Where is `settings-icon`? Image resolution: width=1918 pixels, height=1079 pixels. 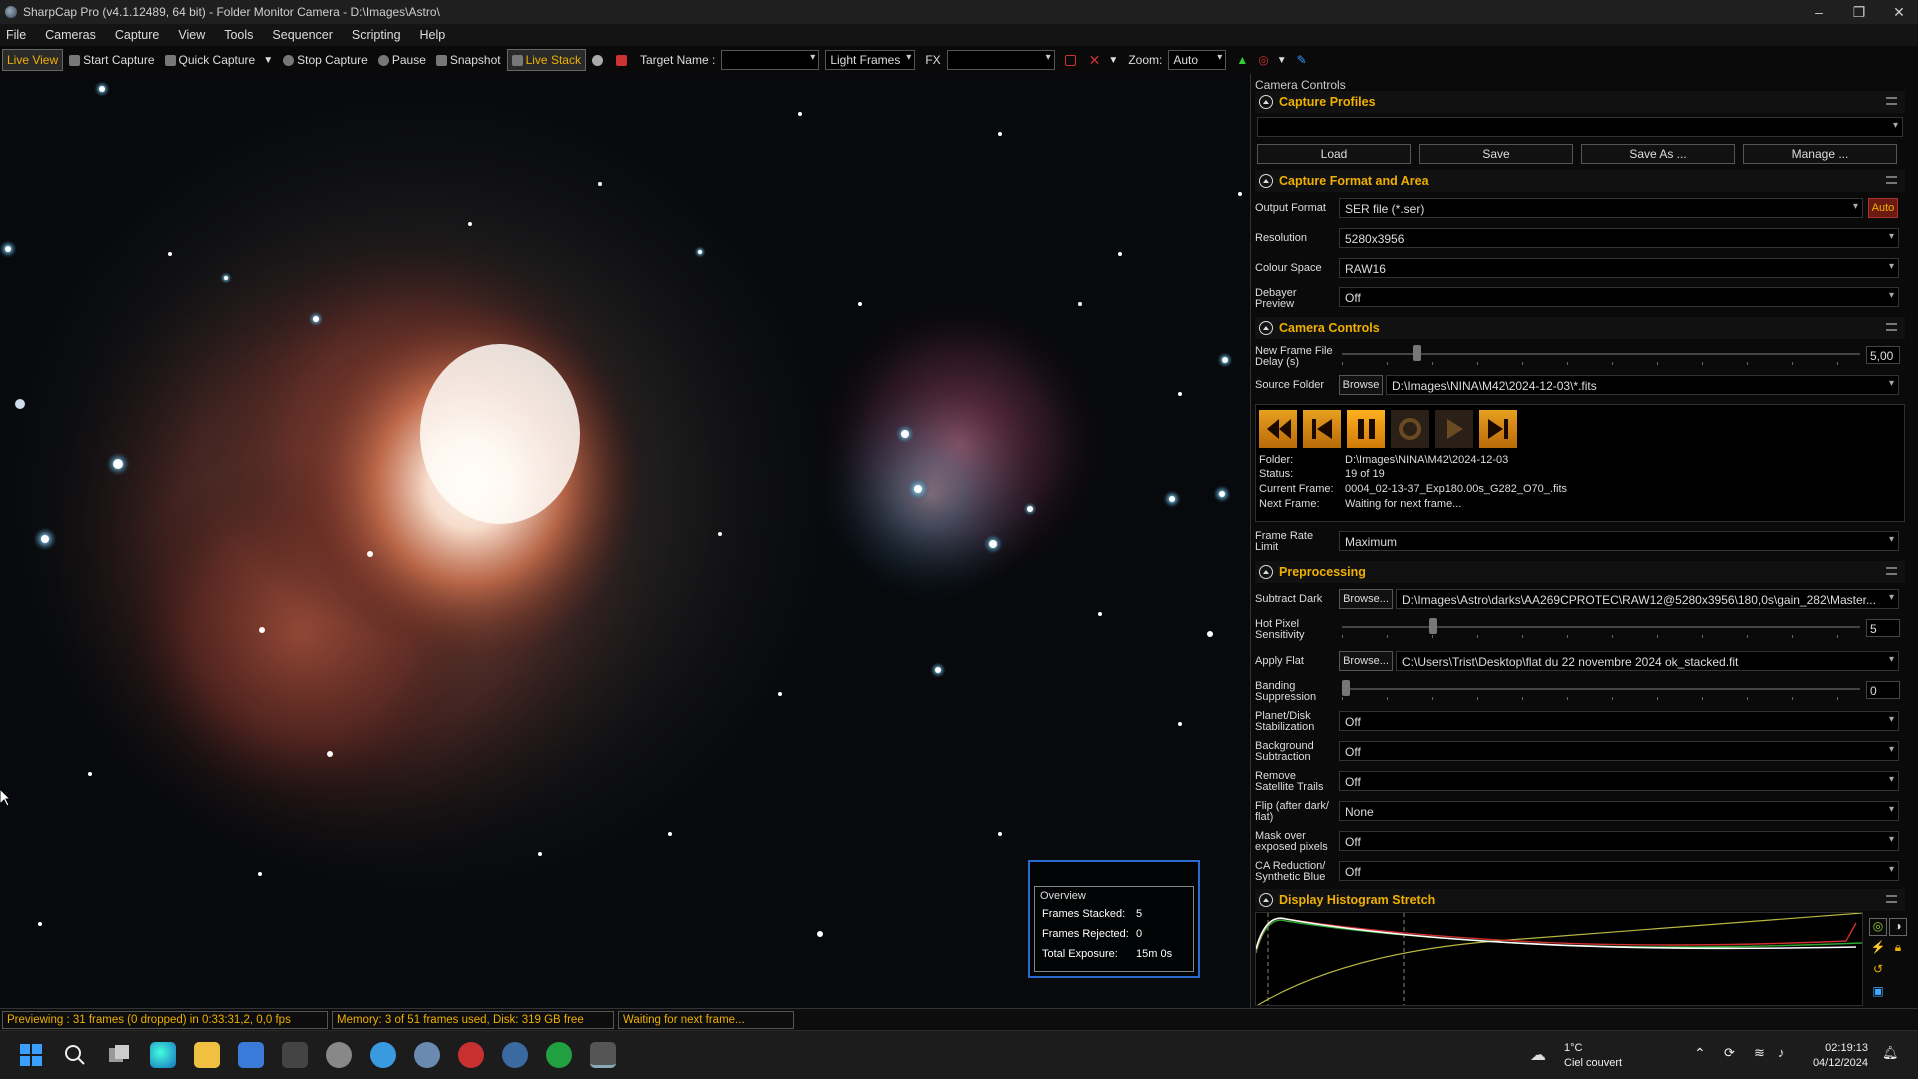 settings-icon is located at coordinates (427, 1055).